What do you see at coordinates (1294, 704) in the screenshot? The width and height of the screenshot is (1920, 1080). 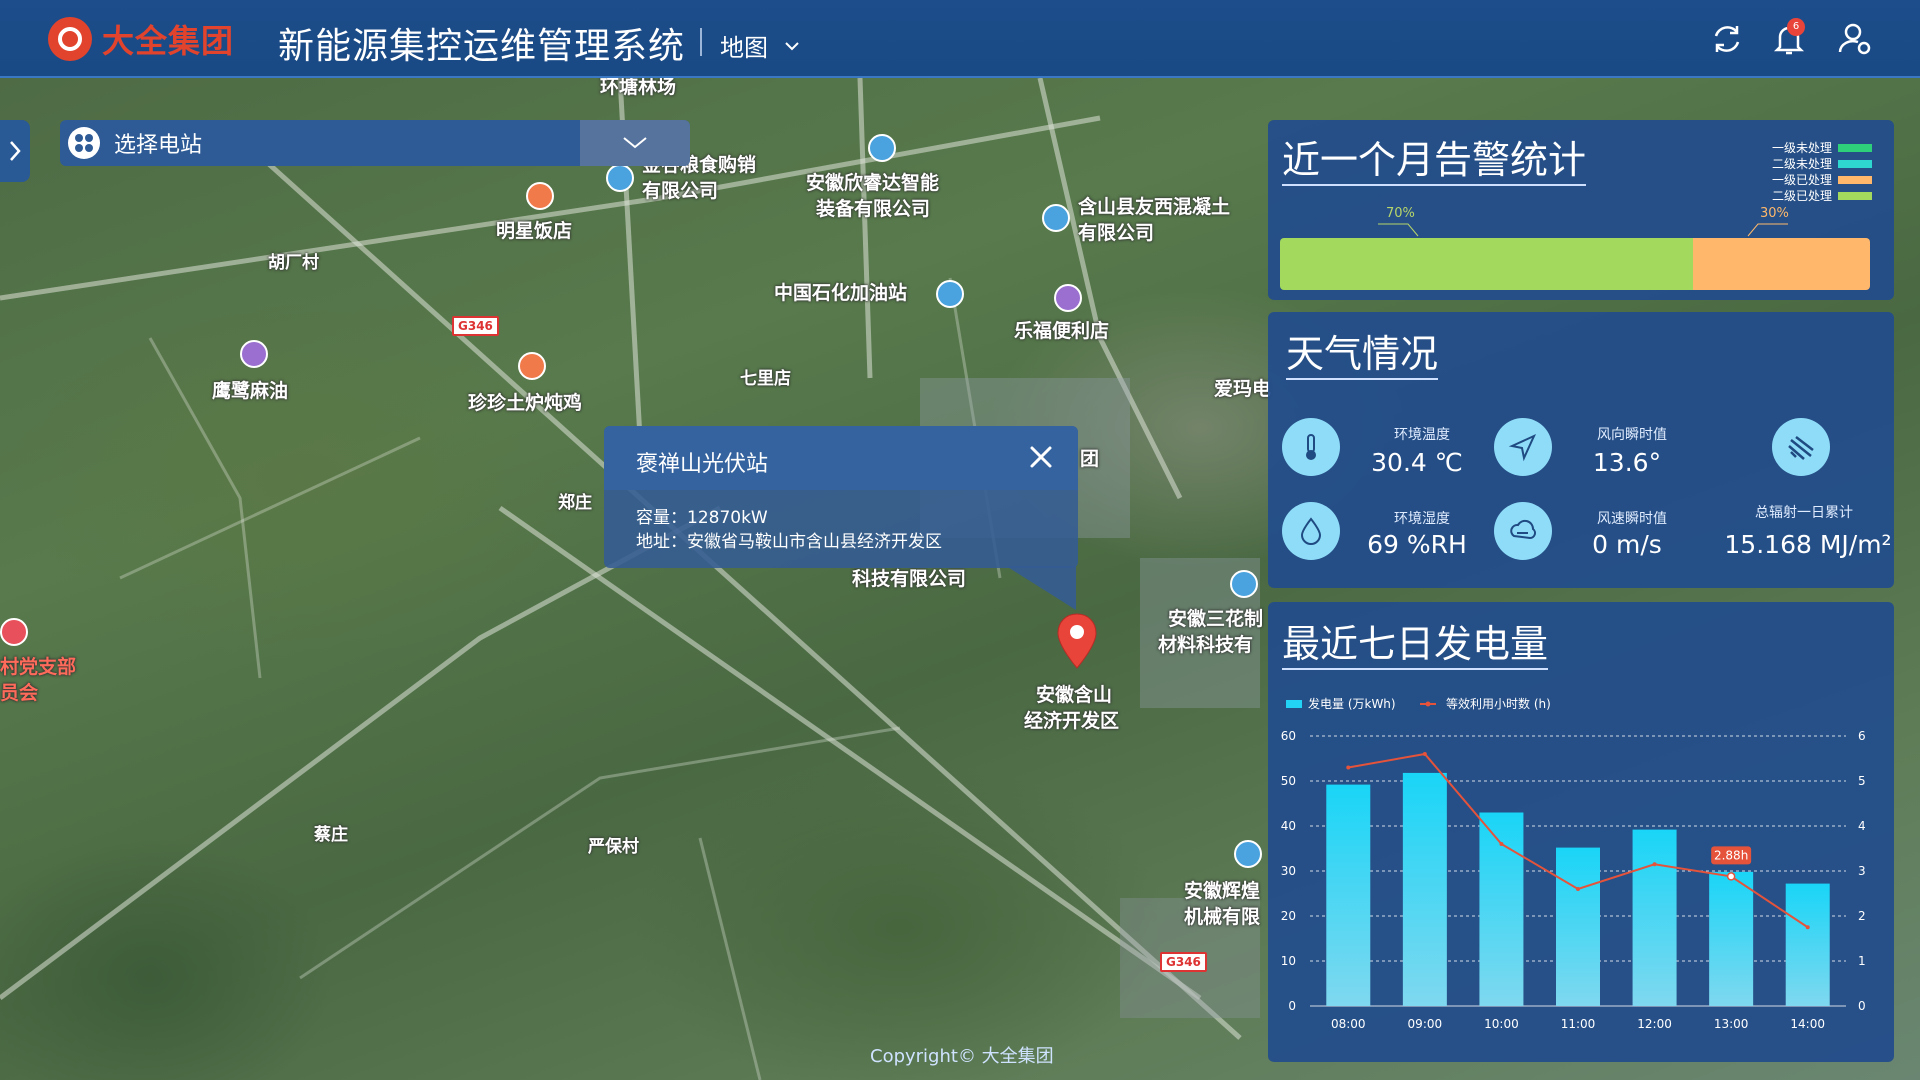 I see `legend-swatch-bar` at bounding box center [1294, 704].